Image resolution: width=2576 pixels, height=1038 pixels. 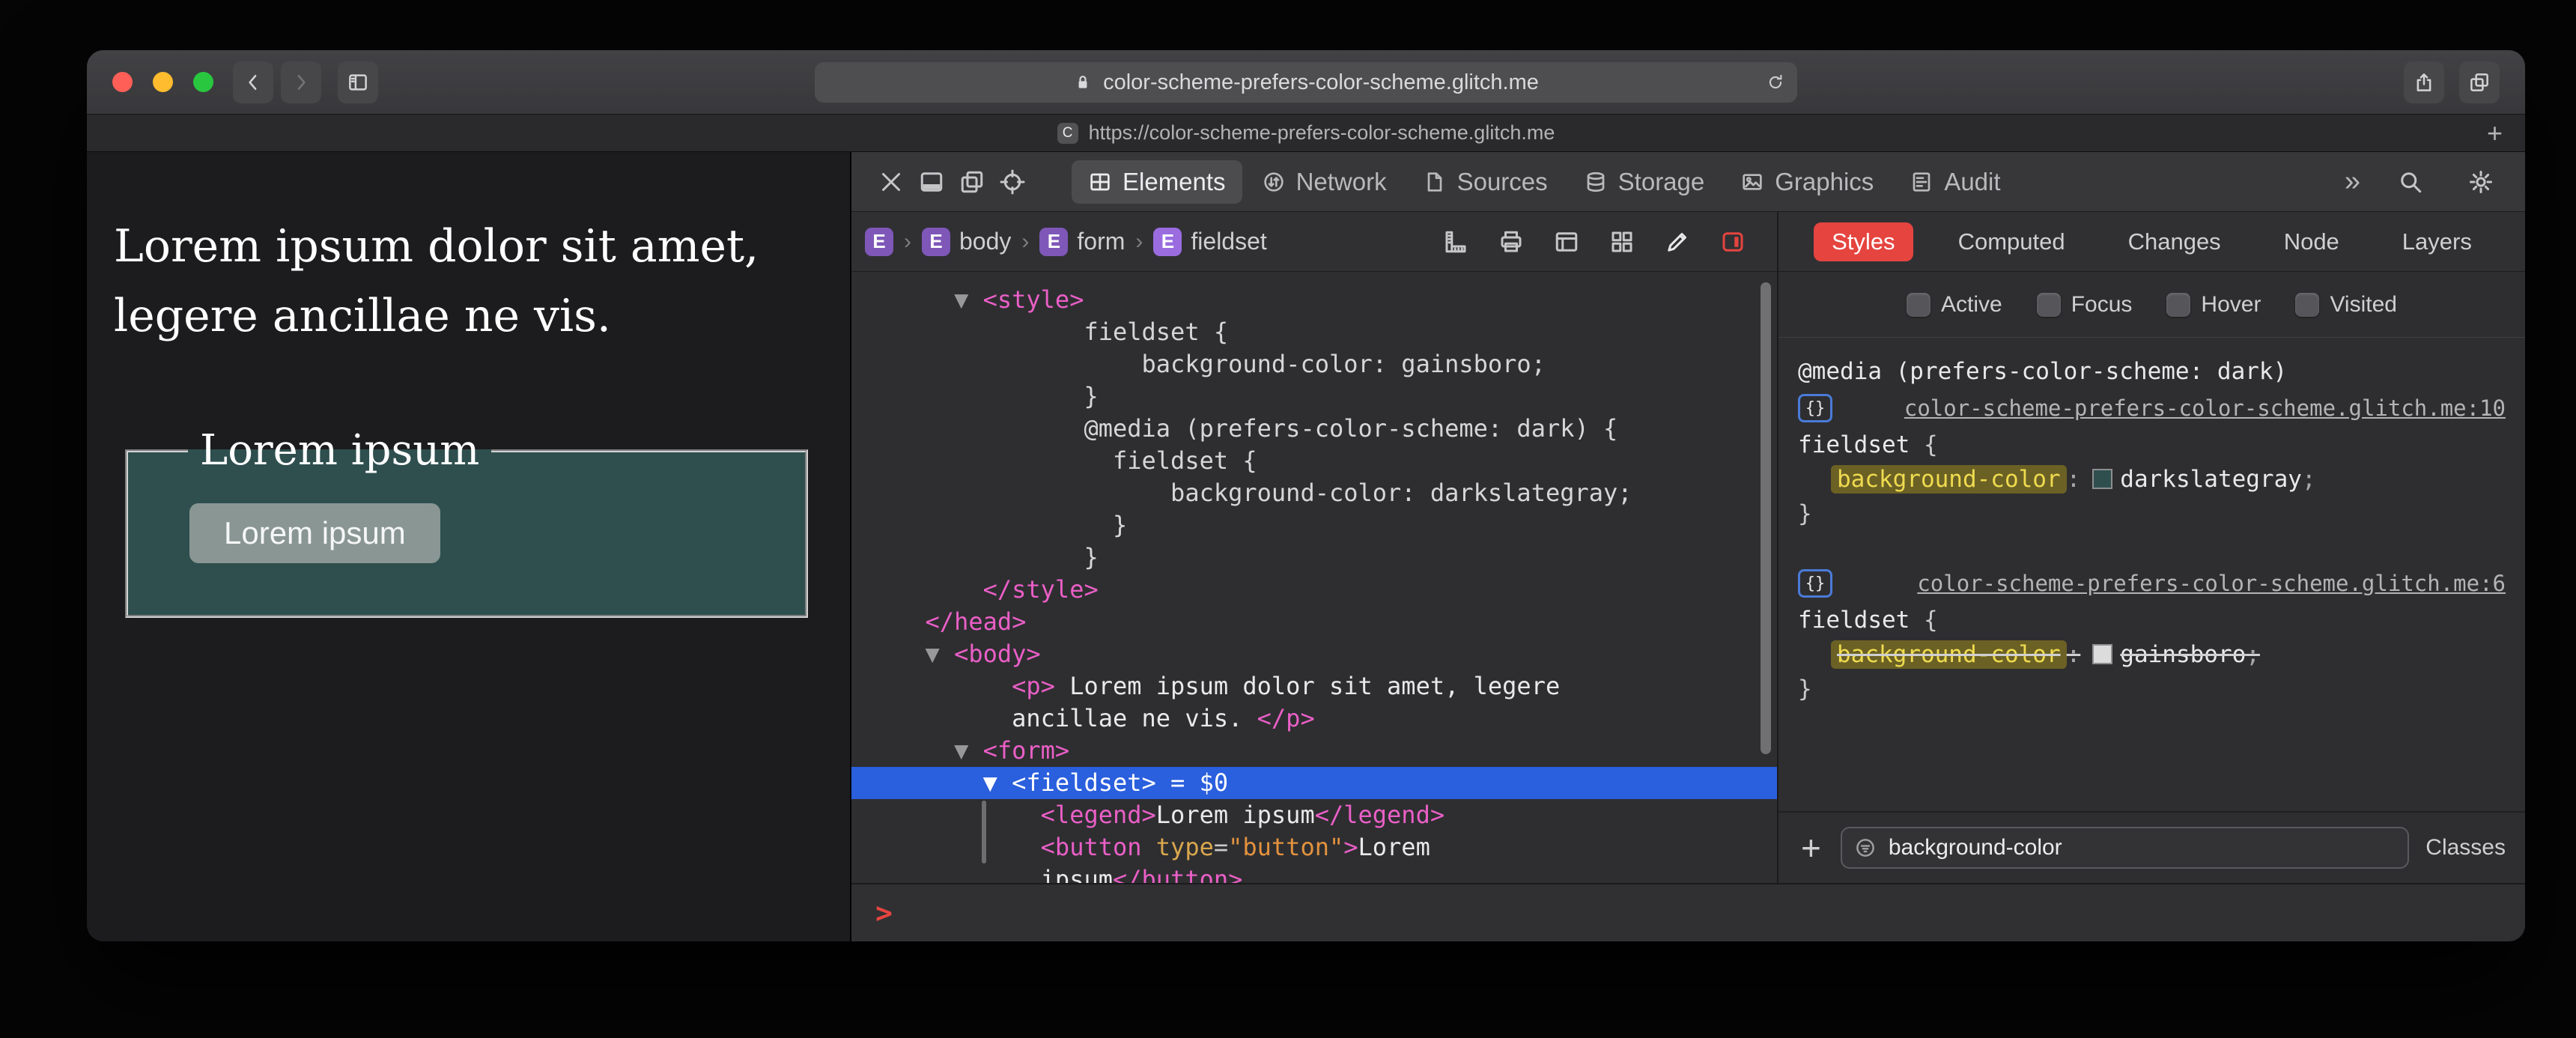 What do you see at coordinates (1688, 912) in the screenshot?
I see `console-prompt-bar: >` at bounding box center [1688, 912].